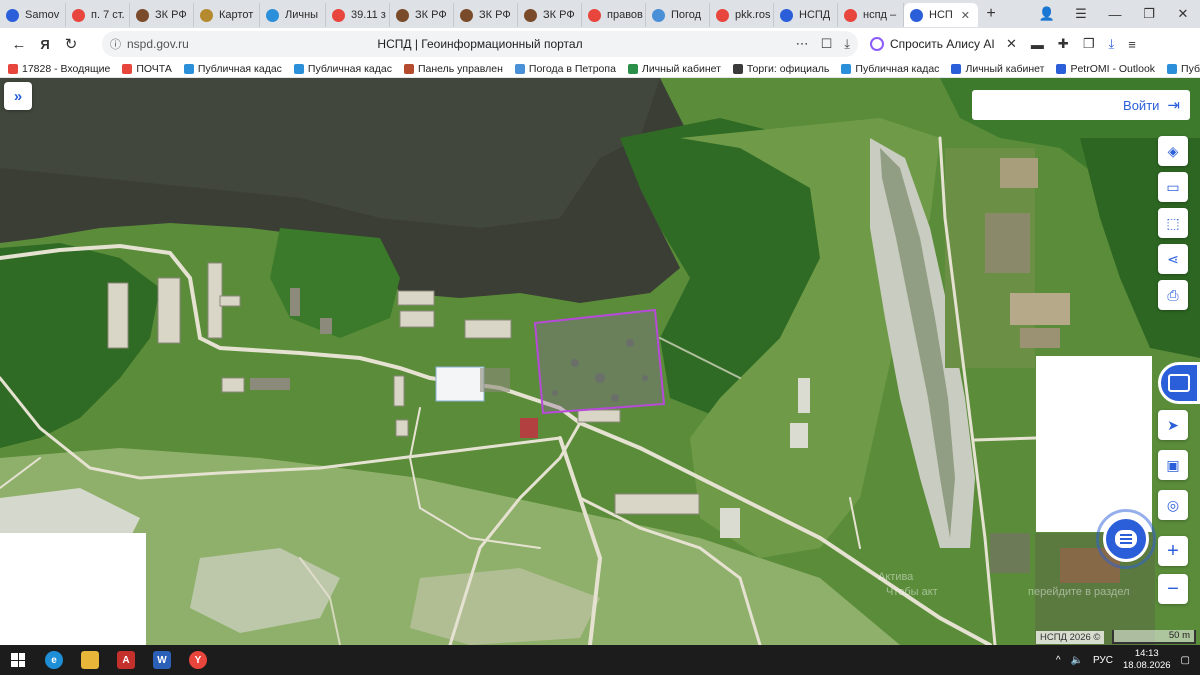 Image resolution: width=1200 pixels, height=675 pixels. Describe the element at coordinates (1149, 14) in the screenshot. I see `restore-icon: ❐` at that location.